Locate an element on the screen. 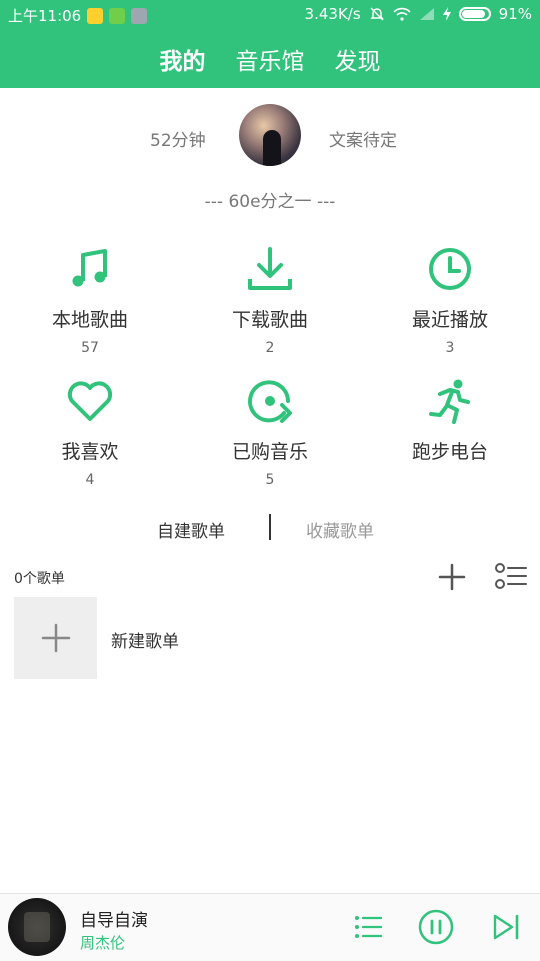 This screenshot has width=540, height=961. tab-mine: 我的 is located at coordinates (183, 59).